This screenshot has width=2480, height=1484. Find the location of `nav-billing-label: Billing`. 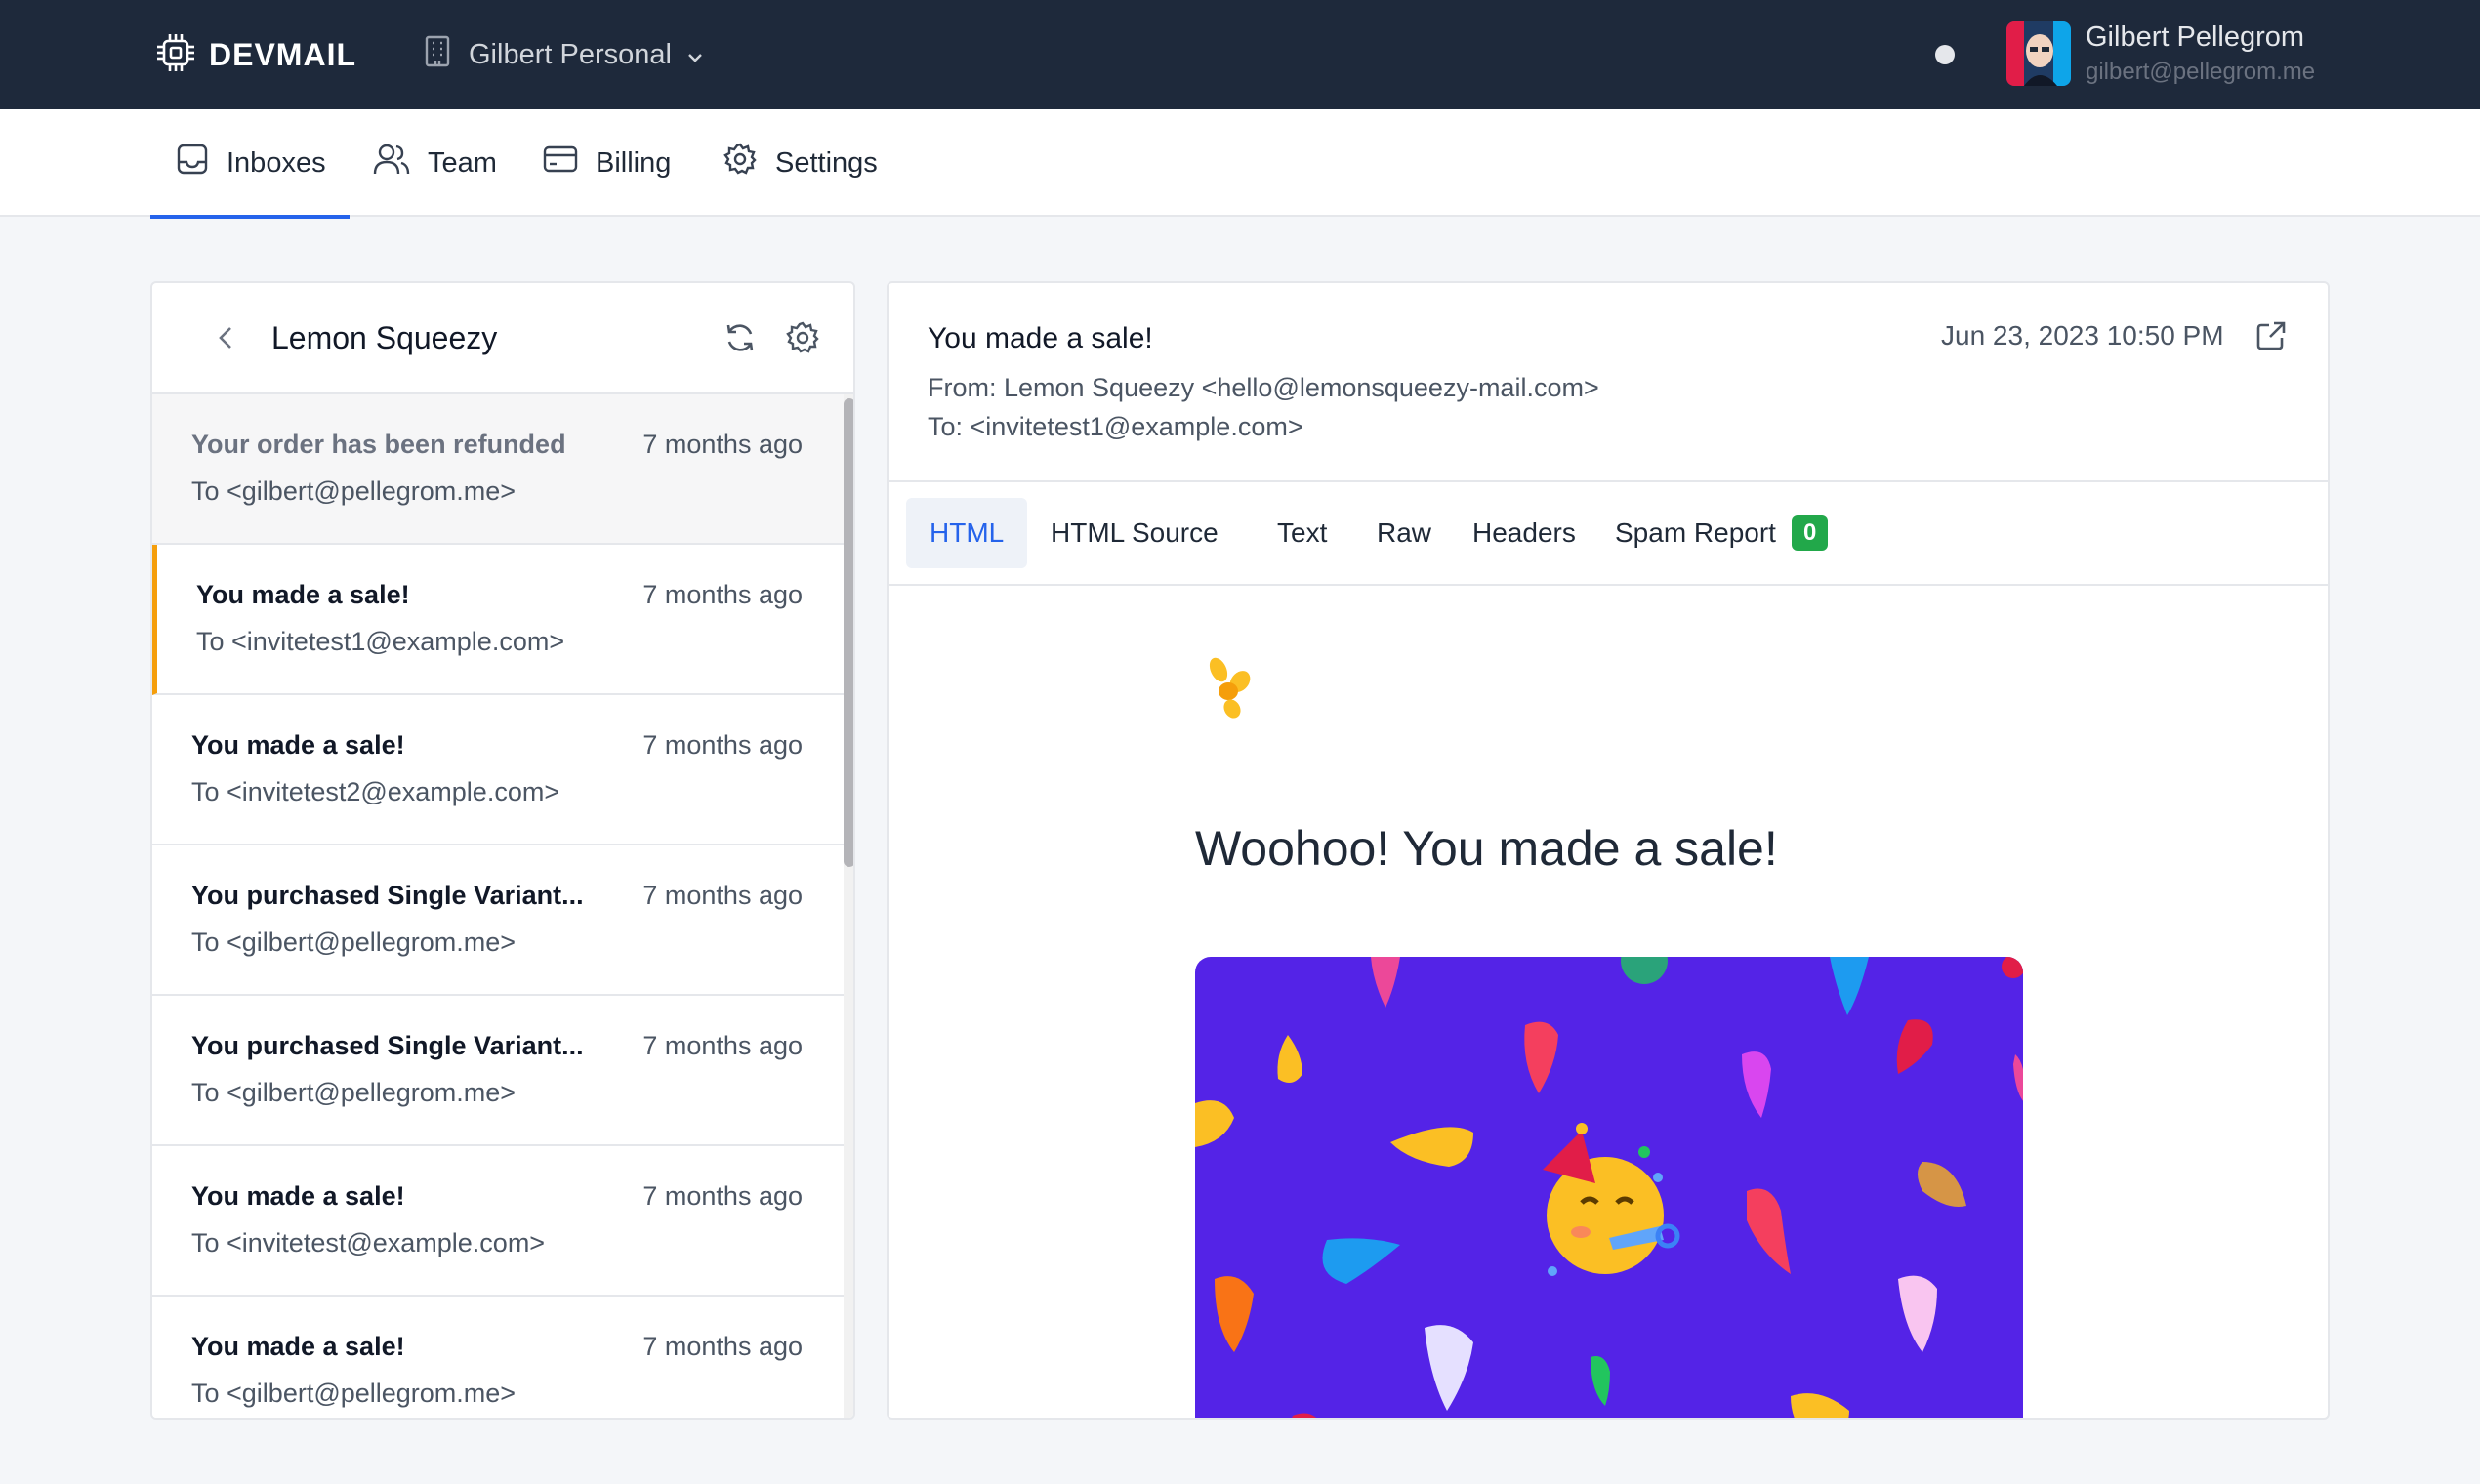

nav-billing-label: Billing is located at coordinates (634, 162).